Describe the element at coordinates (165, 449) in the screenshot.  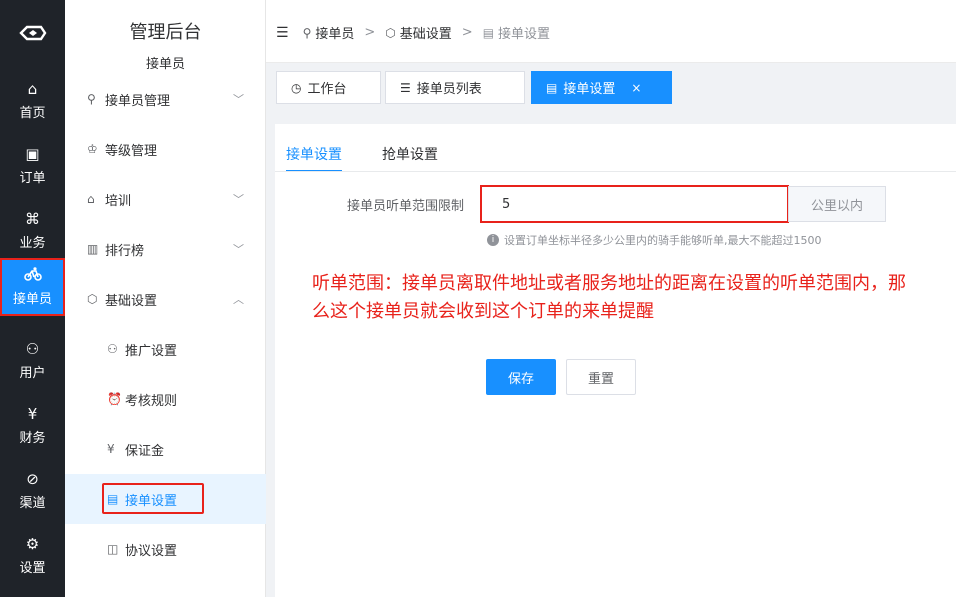
I see `sidebar-item-deposit: ¥ 保证金` at that location.